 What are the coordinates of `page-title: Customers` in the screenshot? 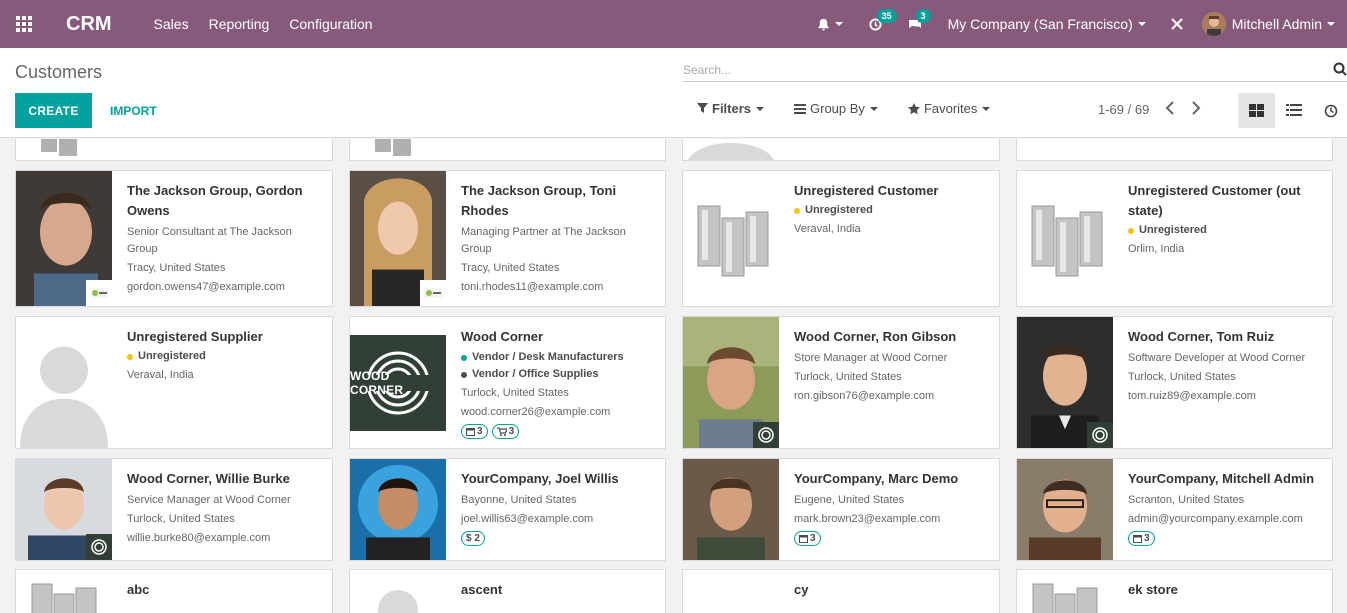 It's located at (59, 72).